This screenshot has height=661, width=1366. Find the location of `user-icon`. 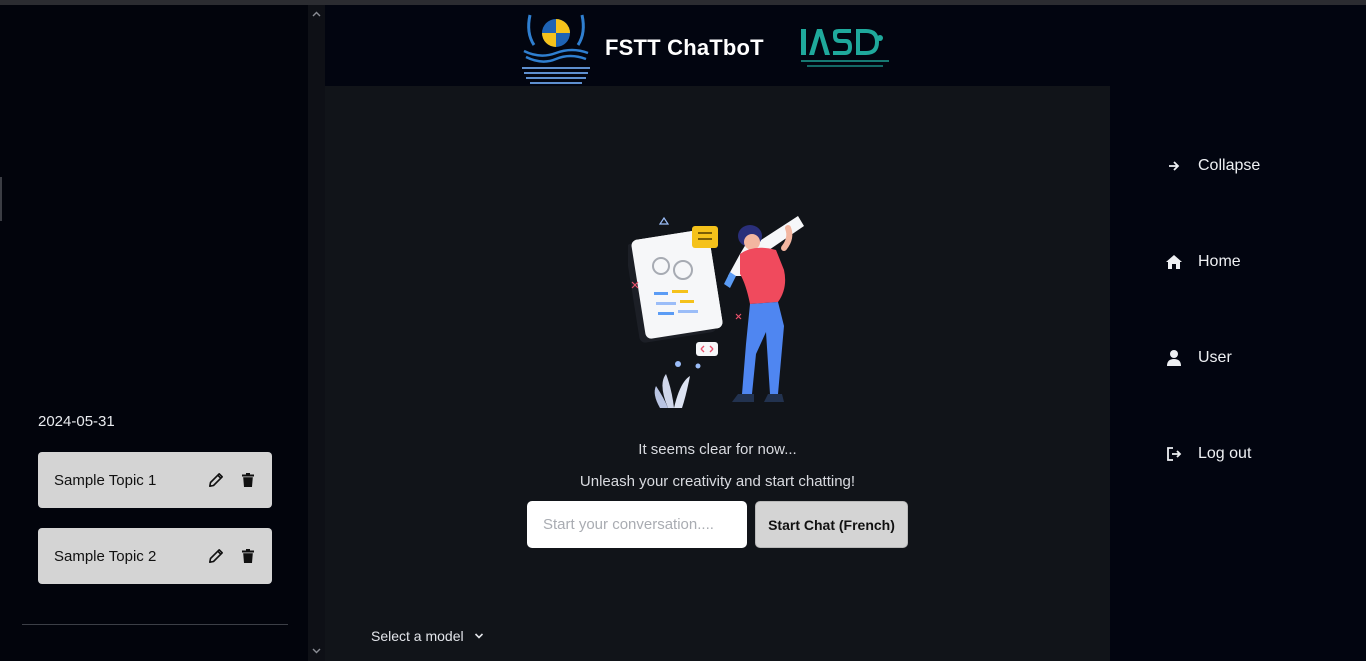

user-icon is located at coordinates (1174, 358).